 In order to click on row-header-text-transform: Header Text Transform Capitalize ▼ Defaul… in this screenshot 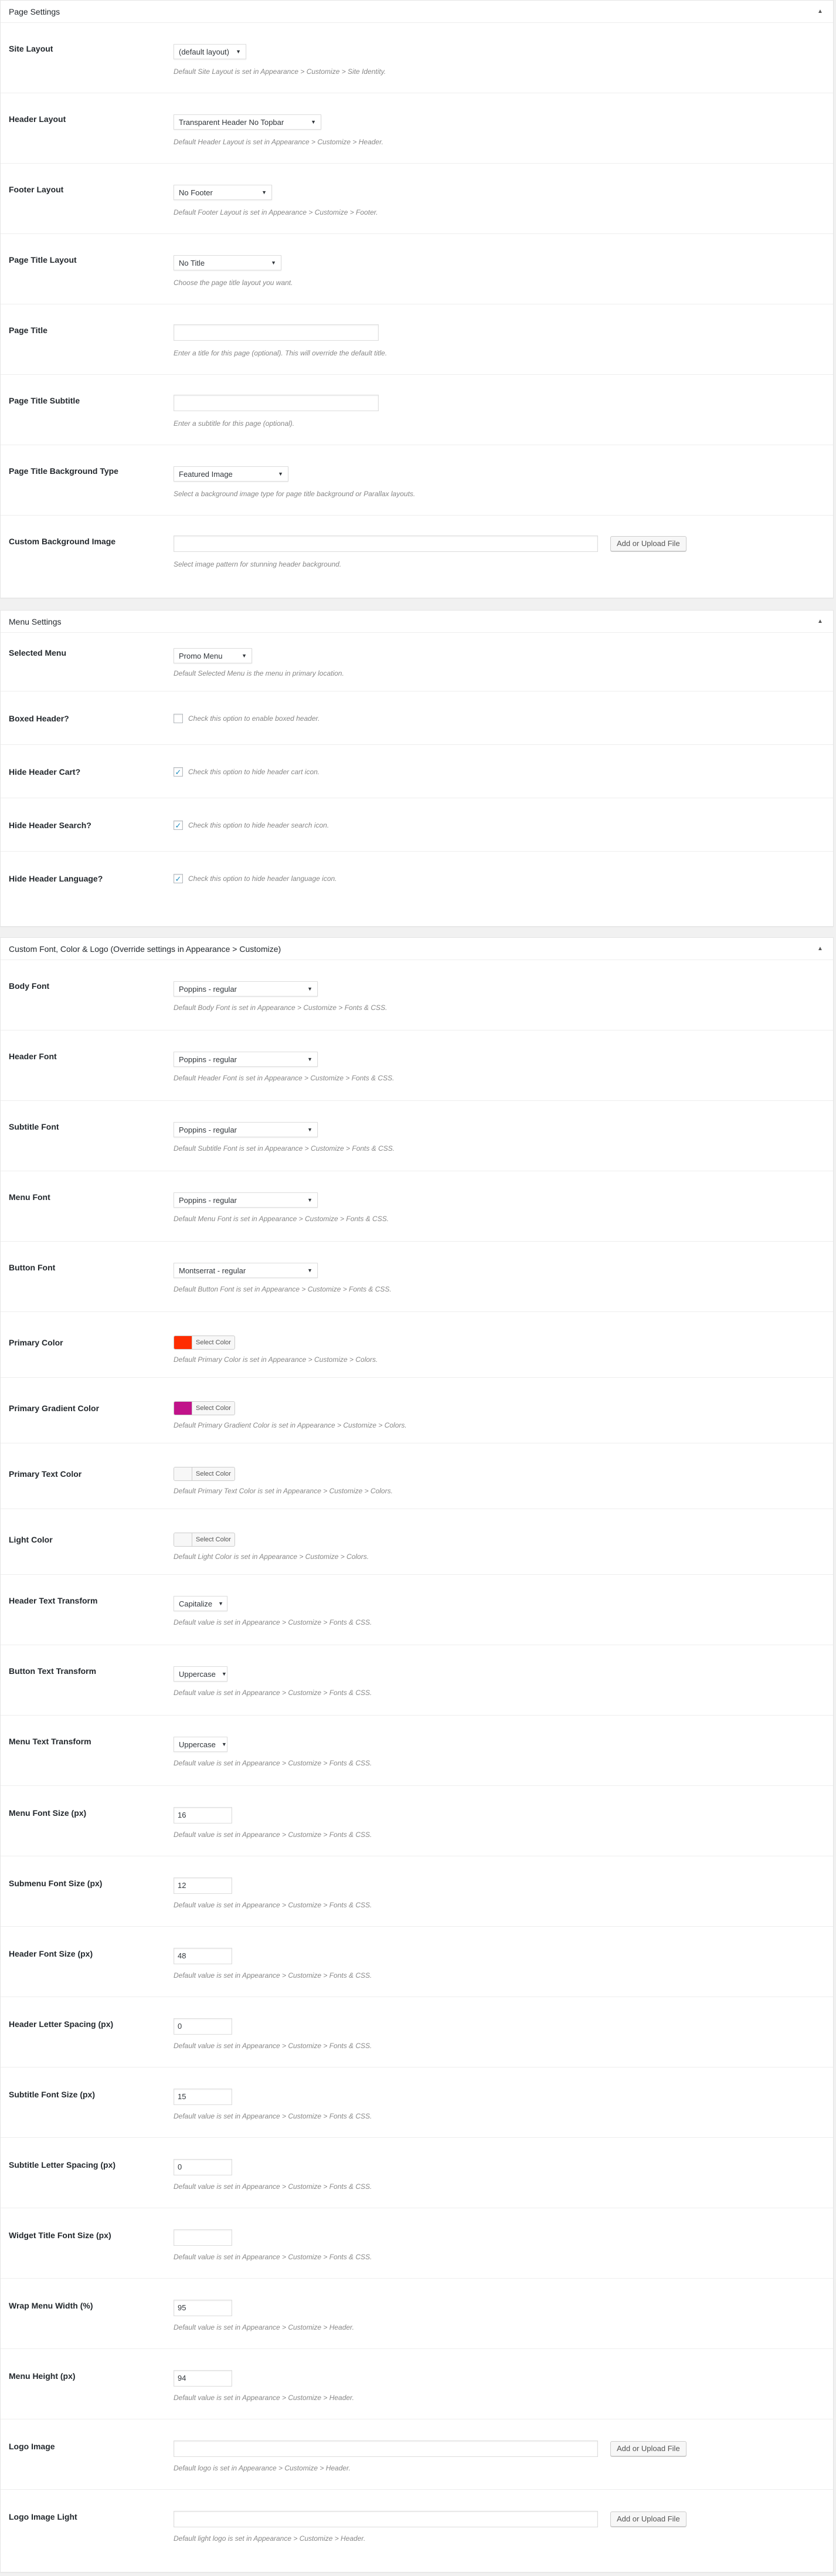, I will do `click(417, 1610)`.